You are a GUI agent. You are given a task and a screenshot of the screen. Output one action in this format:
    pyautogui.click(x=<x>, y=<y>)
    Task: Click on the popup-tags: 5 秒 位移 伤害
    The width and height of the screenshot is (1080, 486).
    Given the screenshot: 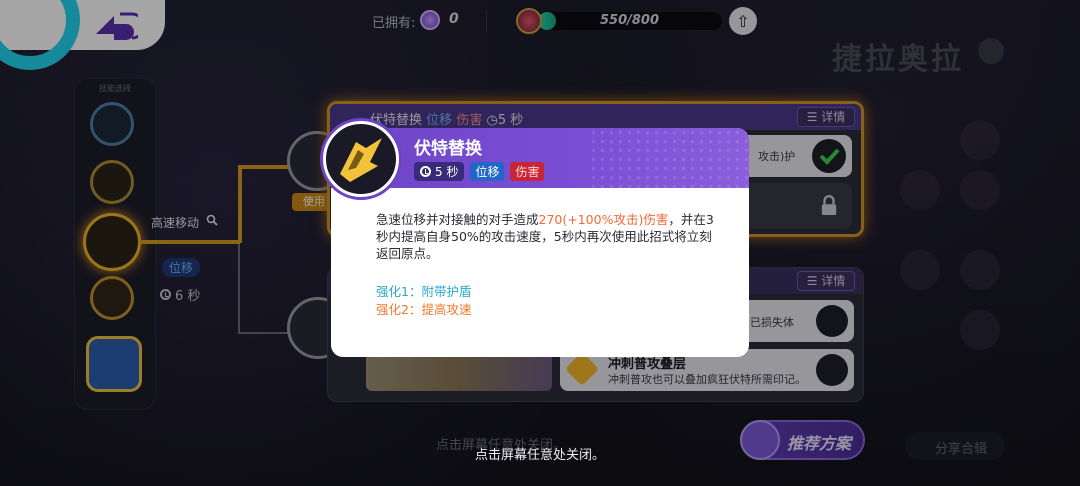 What is the action you would take?
    pyautogui.click(x=479, y=171)
    